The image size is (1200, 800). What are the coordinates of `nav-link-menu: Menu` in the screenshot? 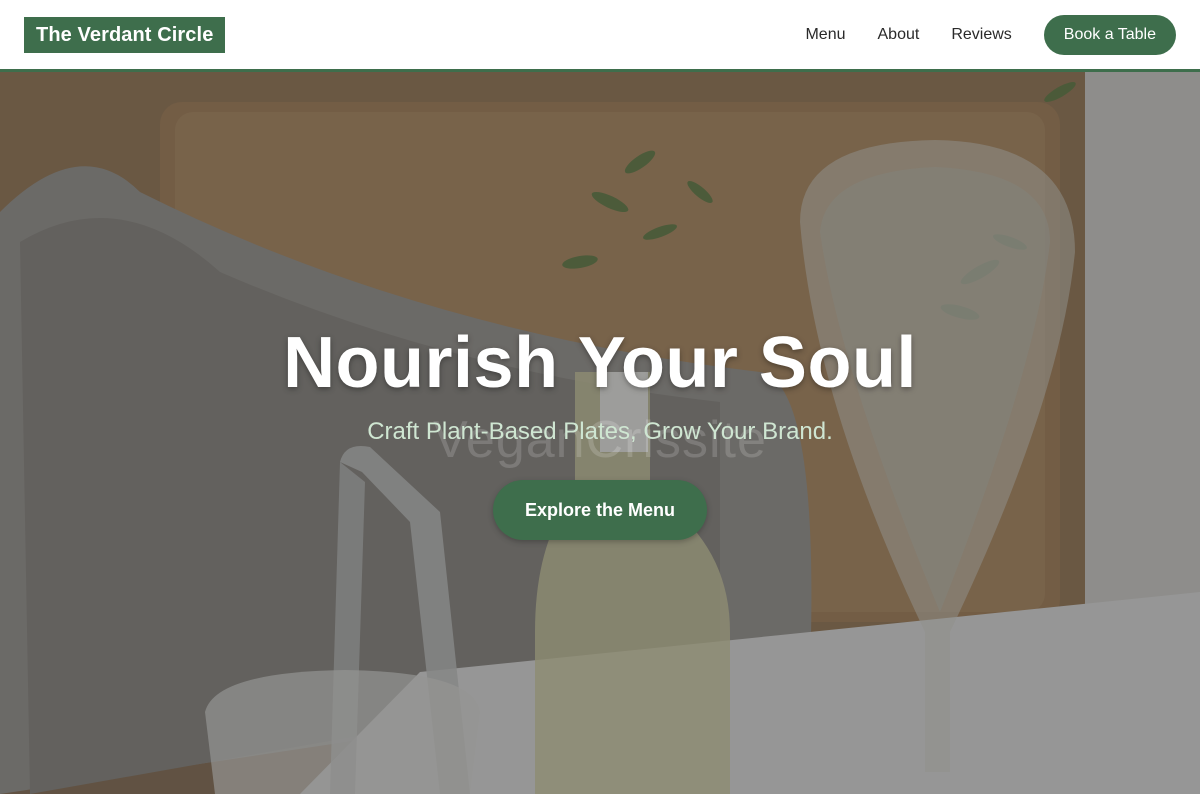 It's located at (825, 35).